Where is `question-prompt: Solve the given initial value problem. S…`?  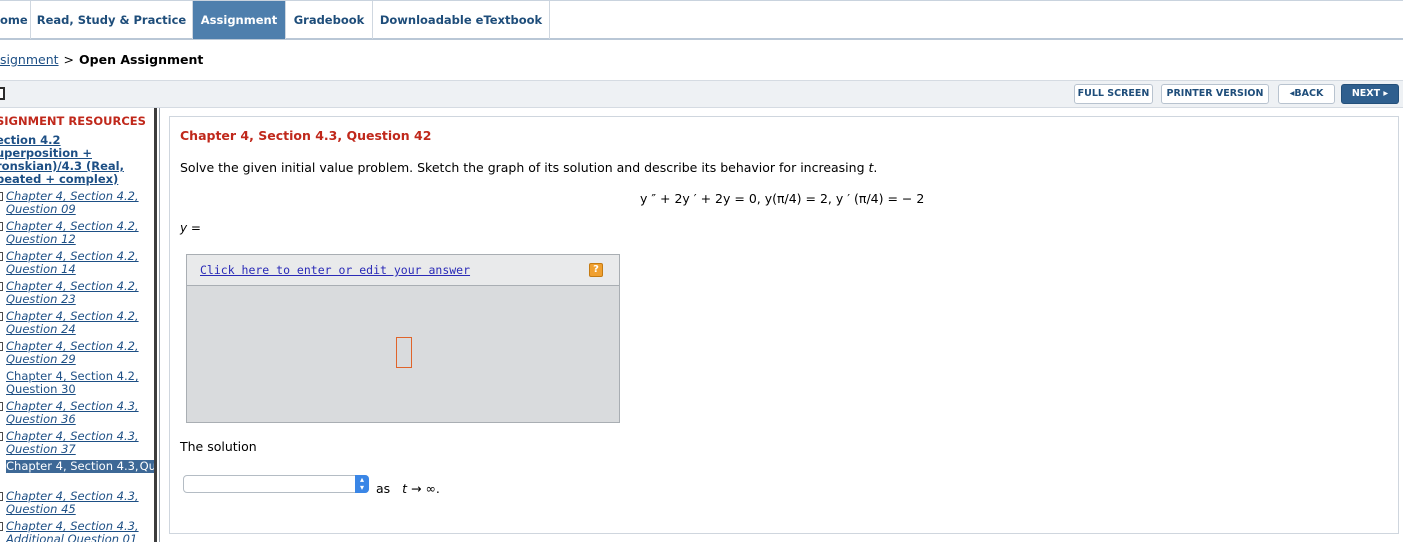
question-prompt: Solve the given initial value problem. S… is located at coordinates (528, 167).